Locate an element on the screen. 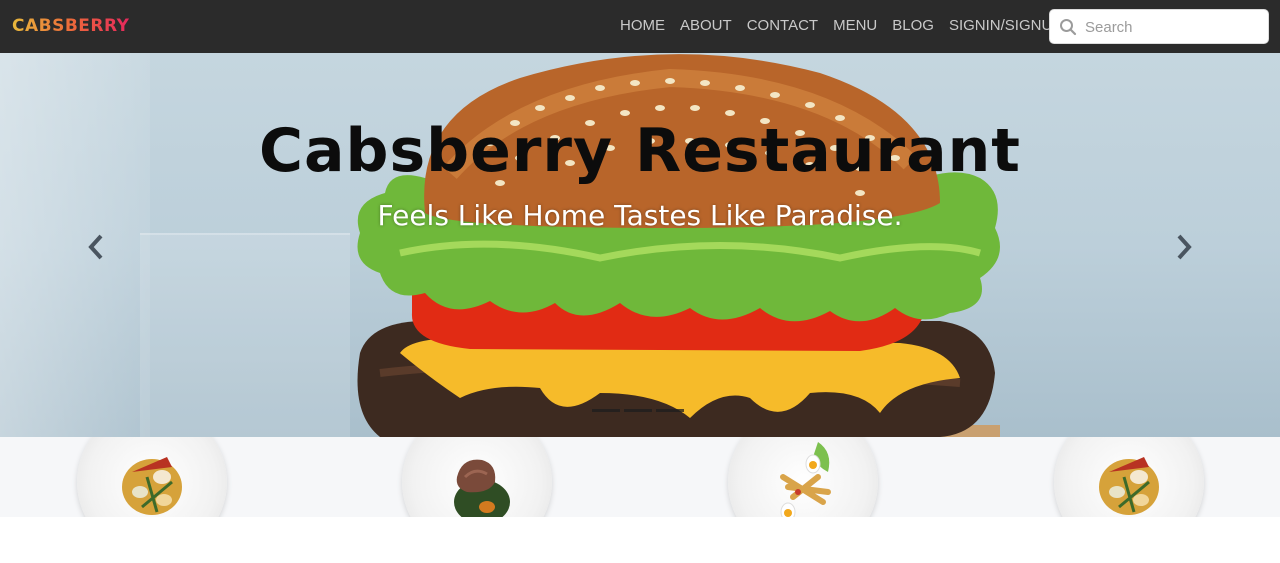 This screenshot has width=1280, height=563. search-icon is located at coordinates (1068, 27).